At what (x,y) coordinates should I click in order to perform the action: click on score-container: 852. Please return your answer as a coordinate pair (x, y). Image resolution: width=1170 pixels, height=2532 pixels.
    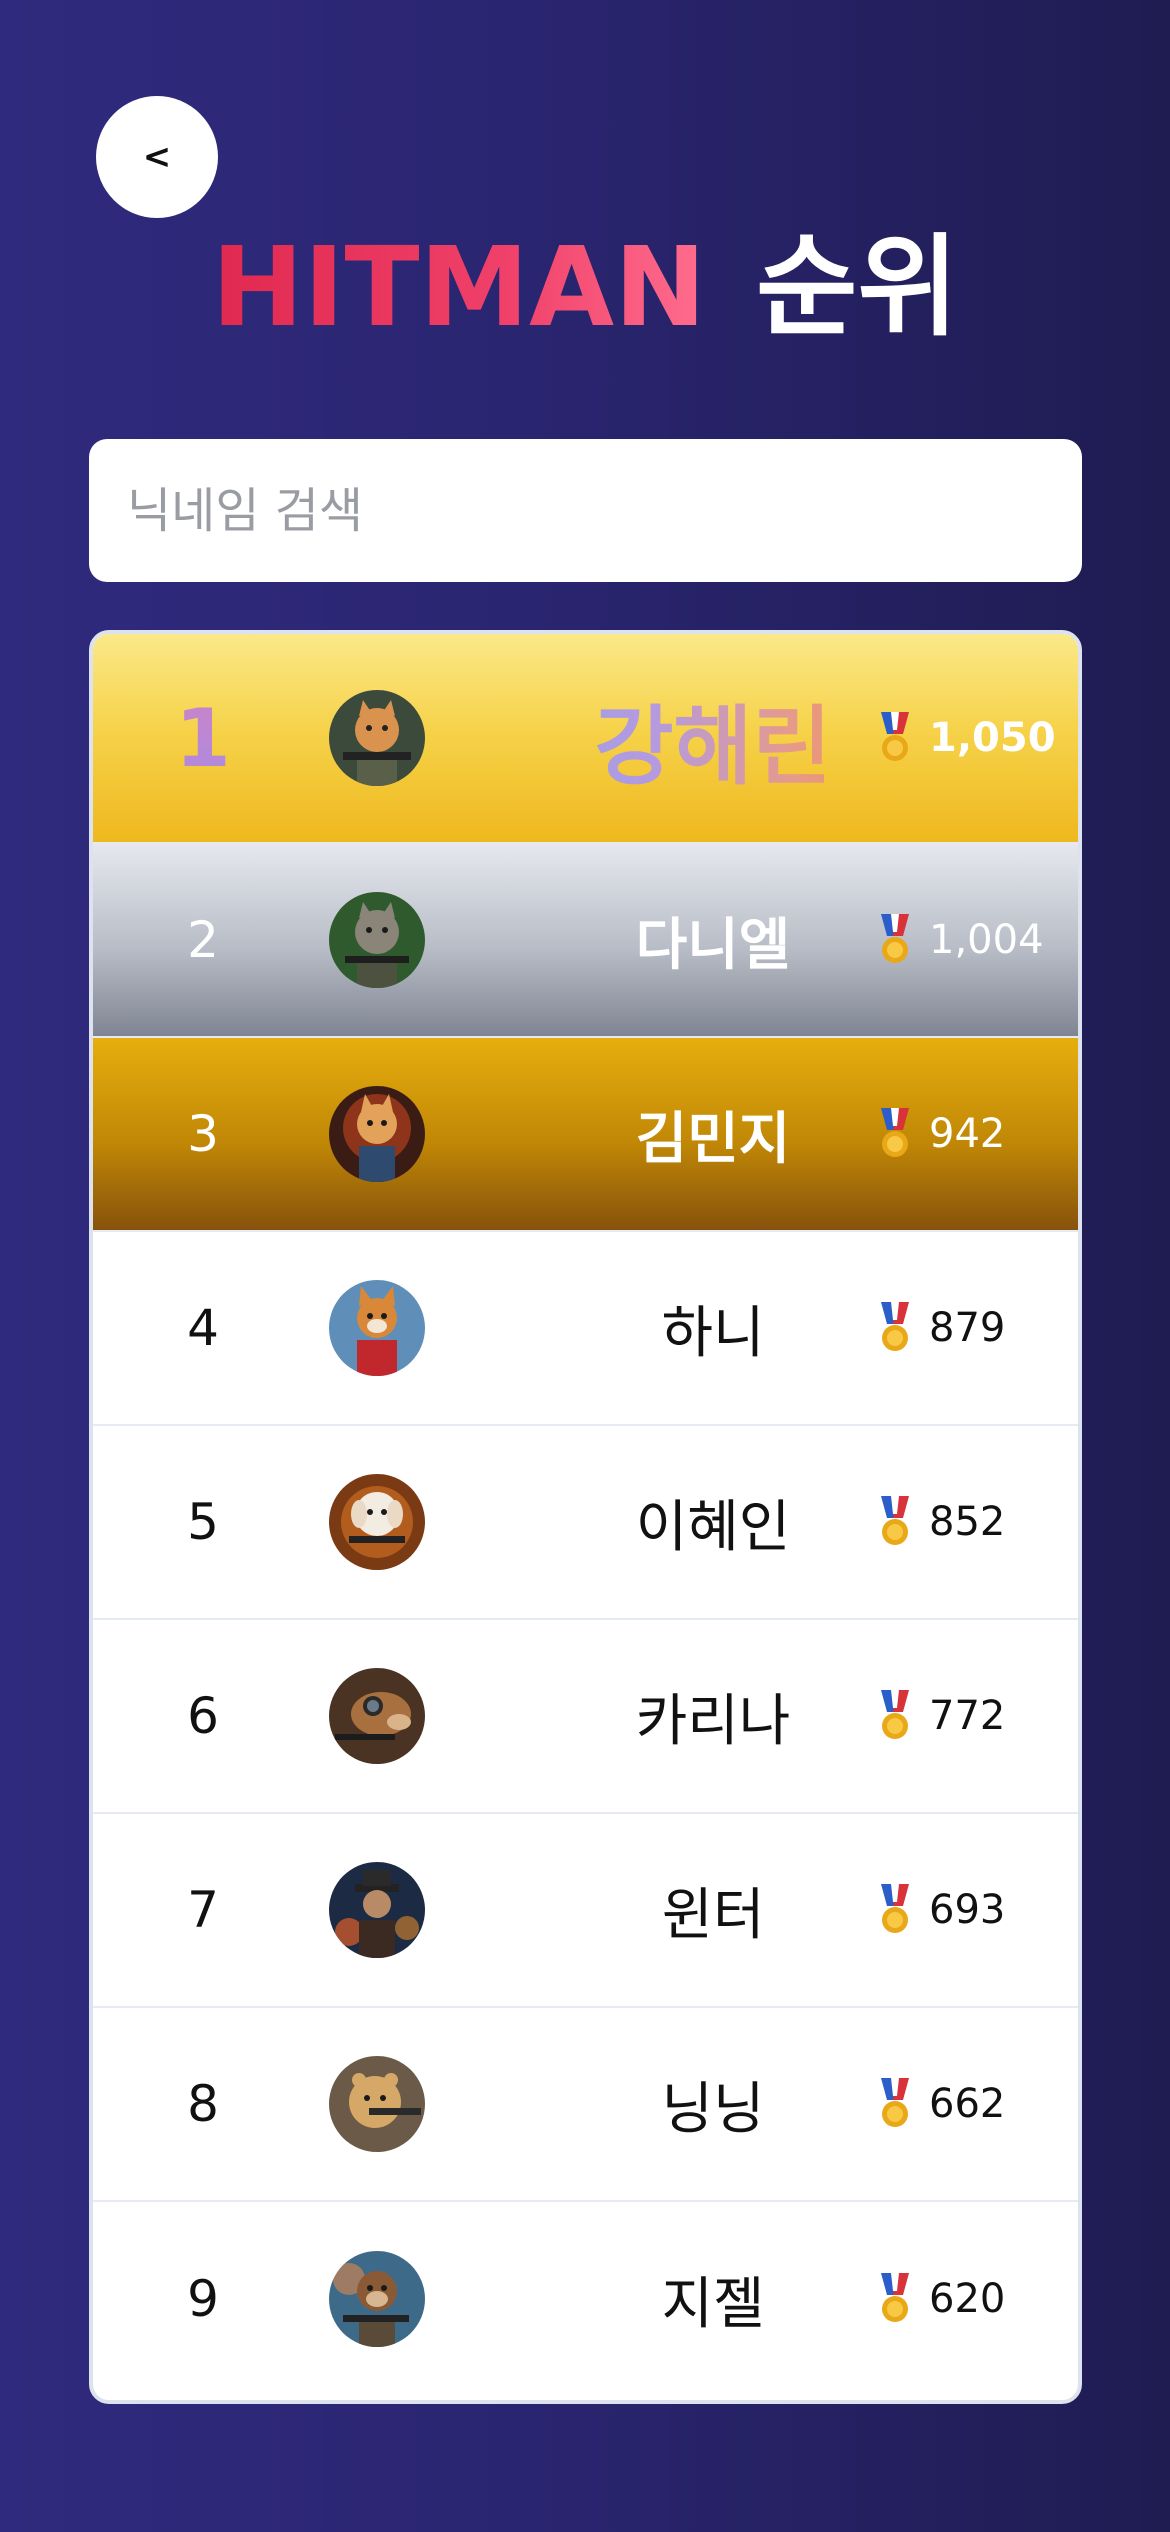
    Looking at the image, I should click on (940, 1522).